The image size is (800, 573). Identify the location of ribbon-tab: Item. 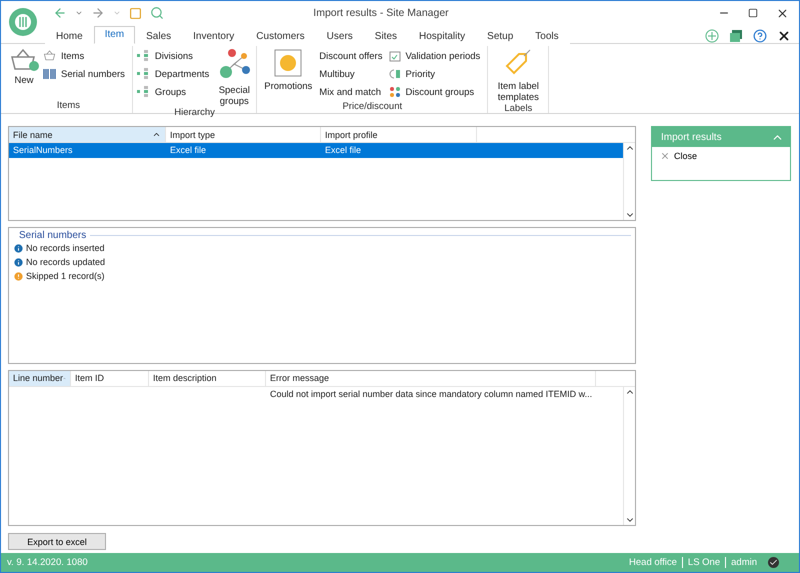
(115, 35).